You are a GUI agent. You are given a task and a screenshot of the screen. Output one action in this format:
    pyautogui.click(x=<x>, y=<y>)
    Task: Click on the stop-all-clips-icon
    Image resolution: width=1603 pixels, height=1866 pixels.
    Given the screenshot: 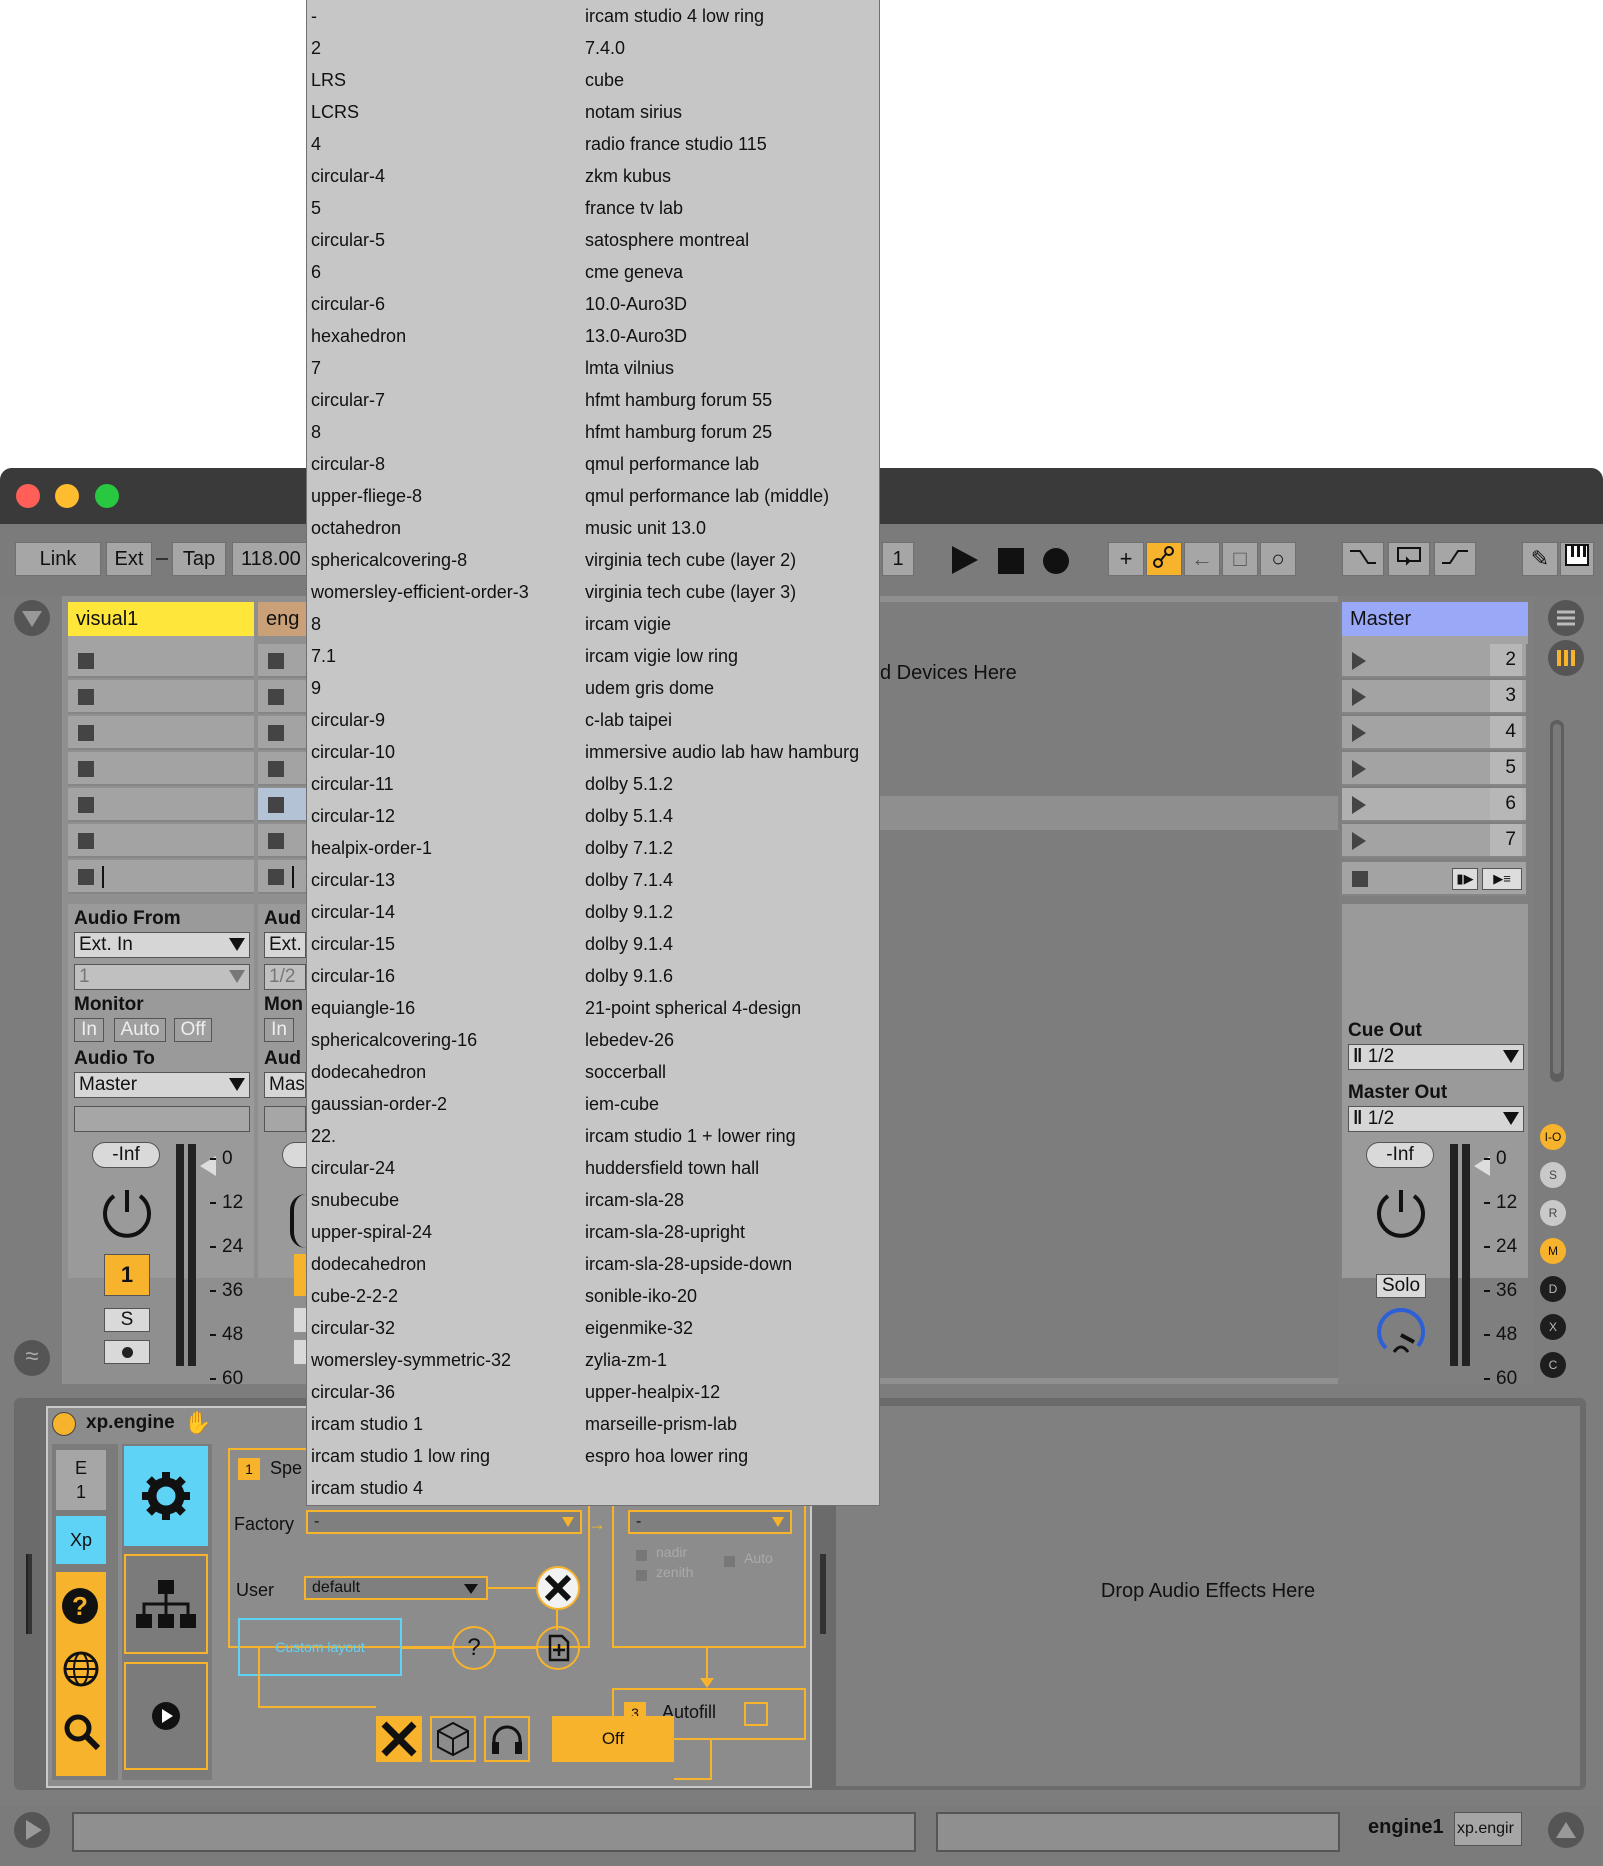 What is the action you would take?
    pyautogui.click(x=1360, y=879)
    